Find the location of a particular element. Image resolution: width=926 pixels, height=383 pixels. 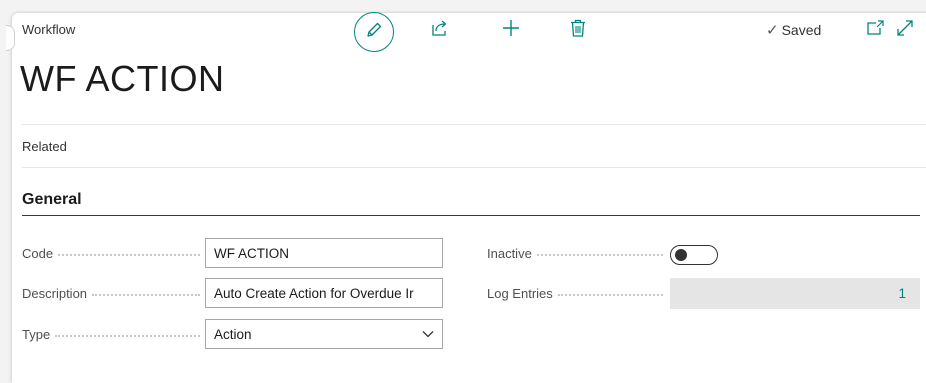

section-underline is located at coordinates (471, 215).